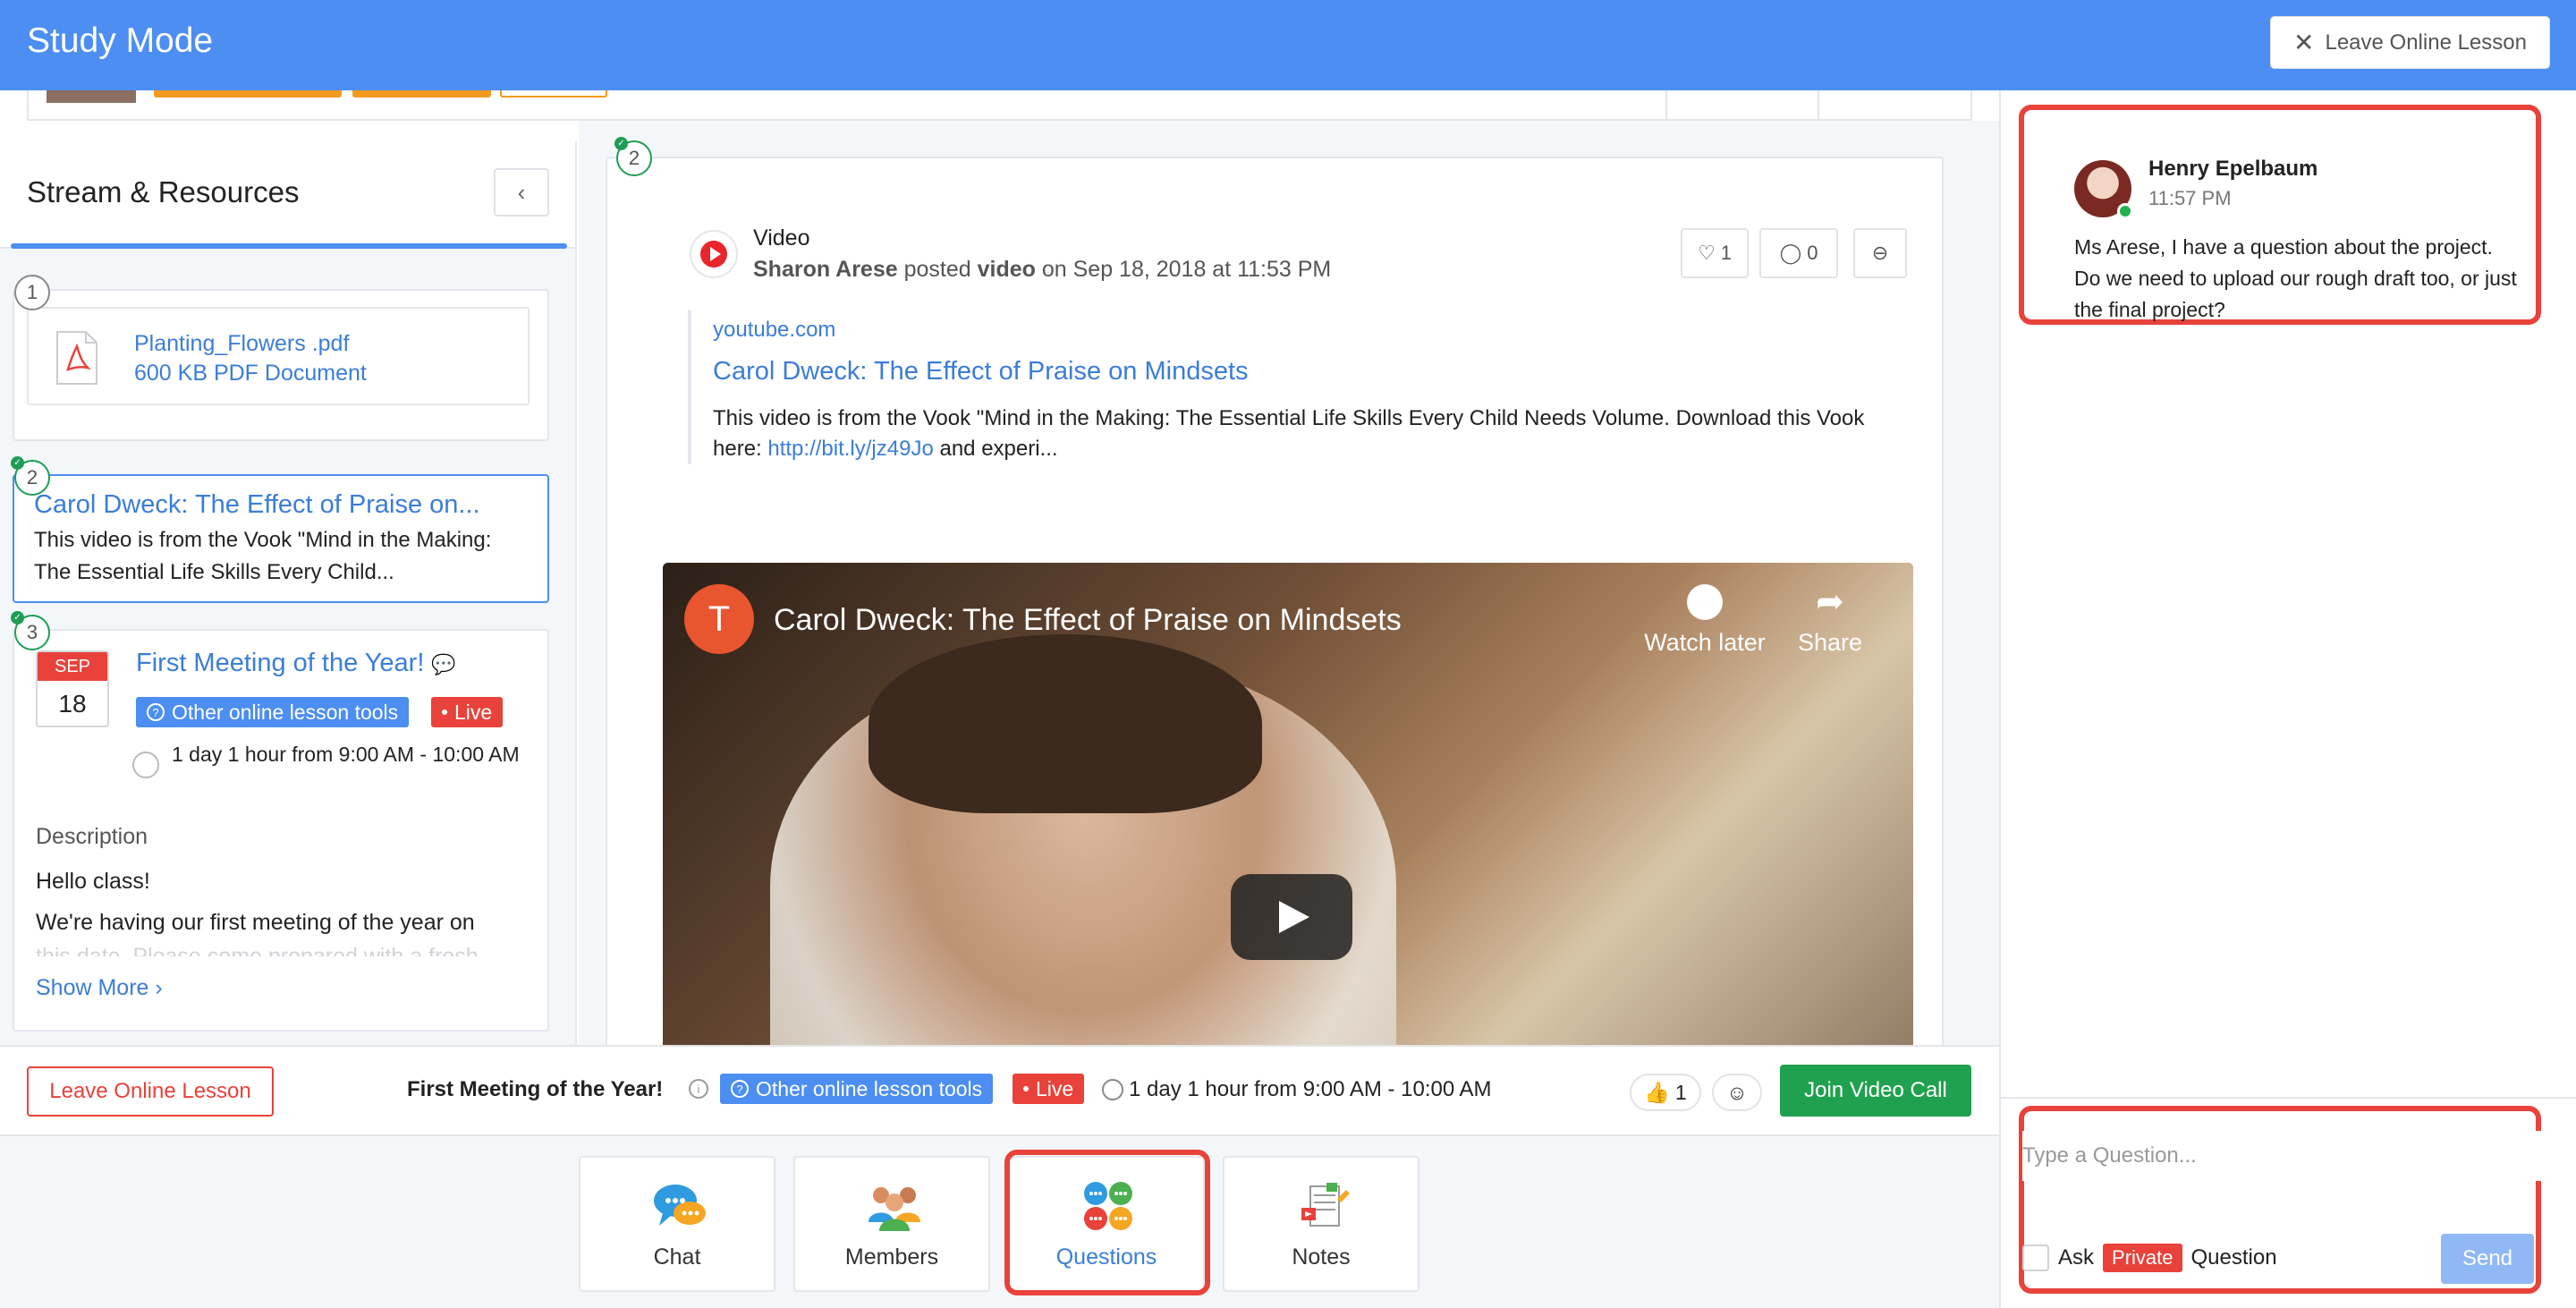 The width and height of the screenshot is (2576, 1308). What do you see at coordinates (92, 987) in the screenshot?
I see `show-more-label: Show More` at bounding box center [92, 987].